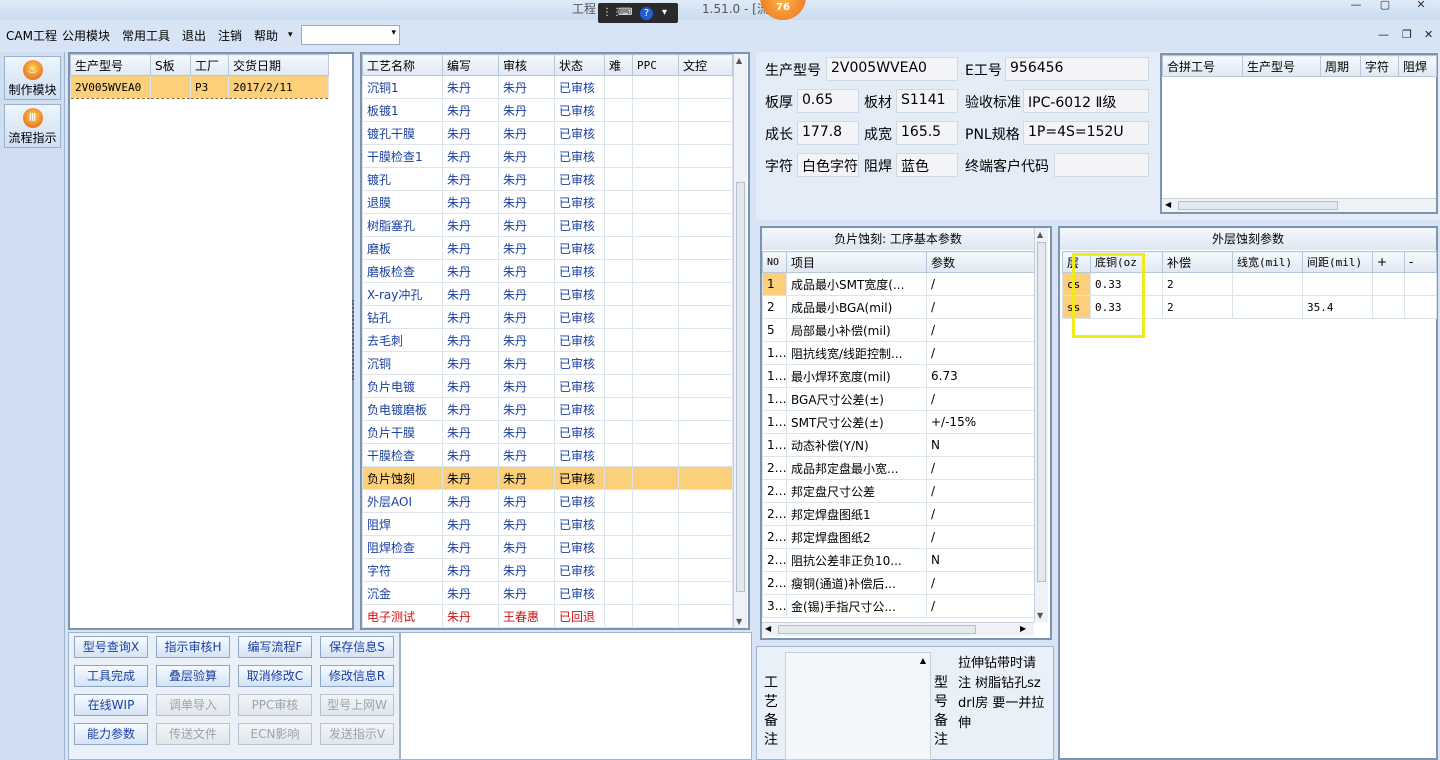  What do you see at coordinates (275, 734) in the screenshot?
I see `action-button: ECN影响` at bounding box center [275, 734].